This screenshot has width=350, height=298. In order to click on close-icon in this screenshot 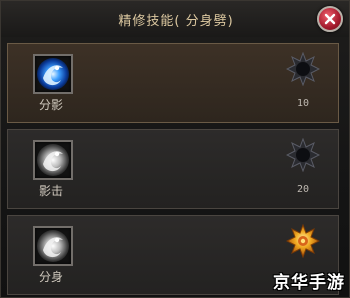, I will do `click(330, 19)`.